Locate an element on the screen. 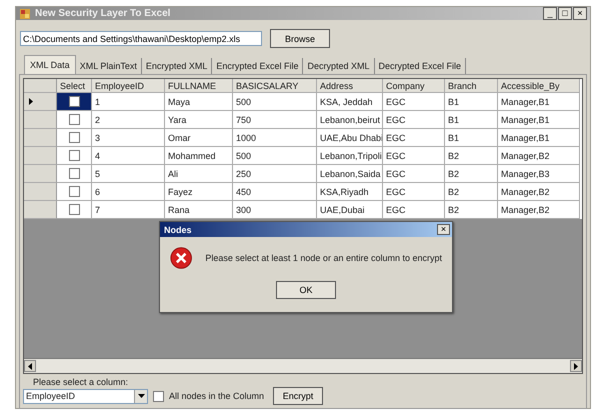  table-cell: UAE,Dubai is located at coordinates (350, 210).